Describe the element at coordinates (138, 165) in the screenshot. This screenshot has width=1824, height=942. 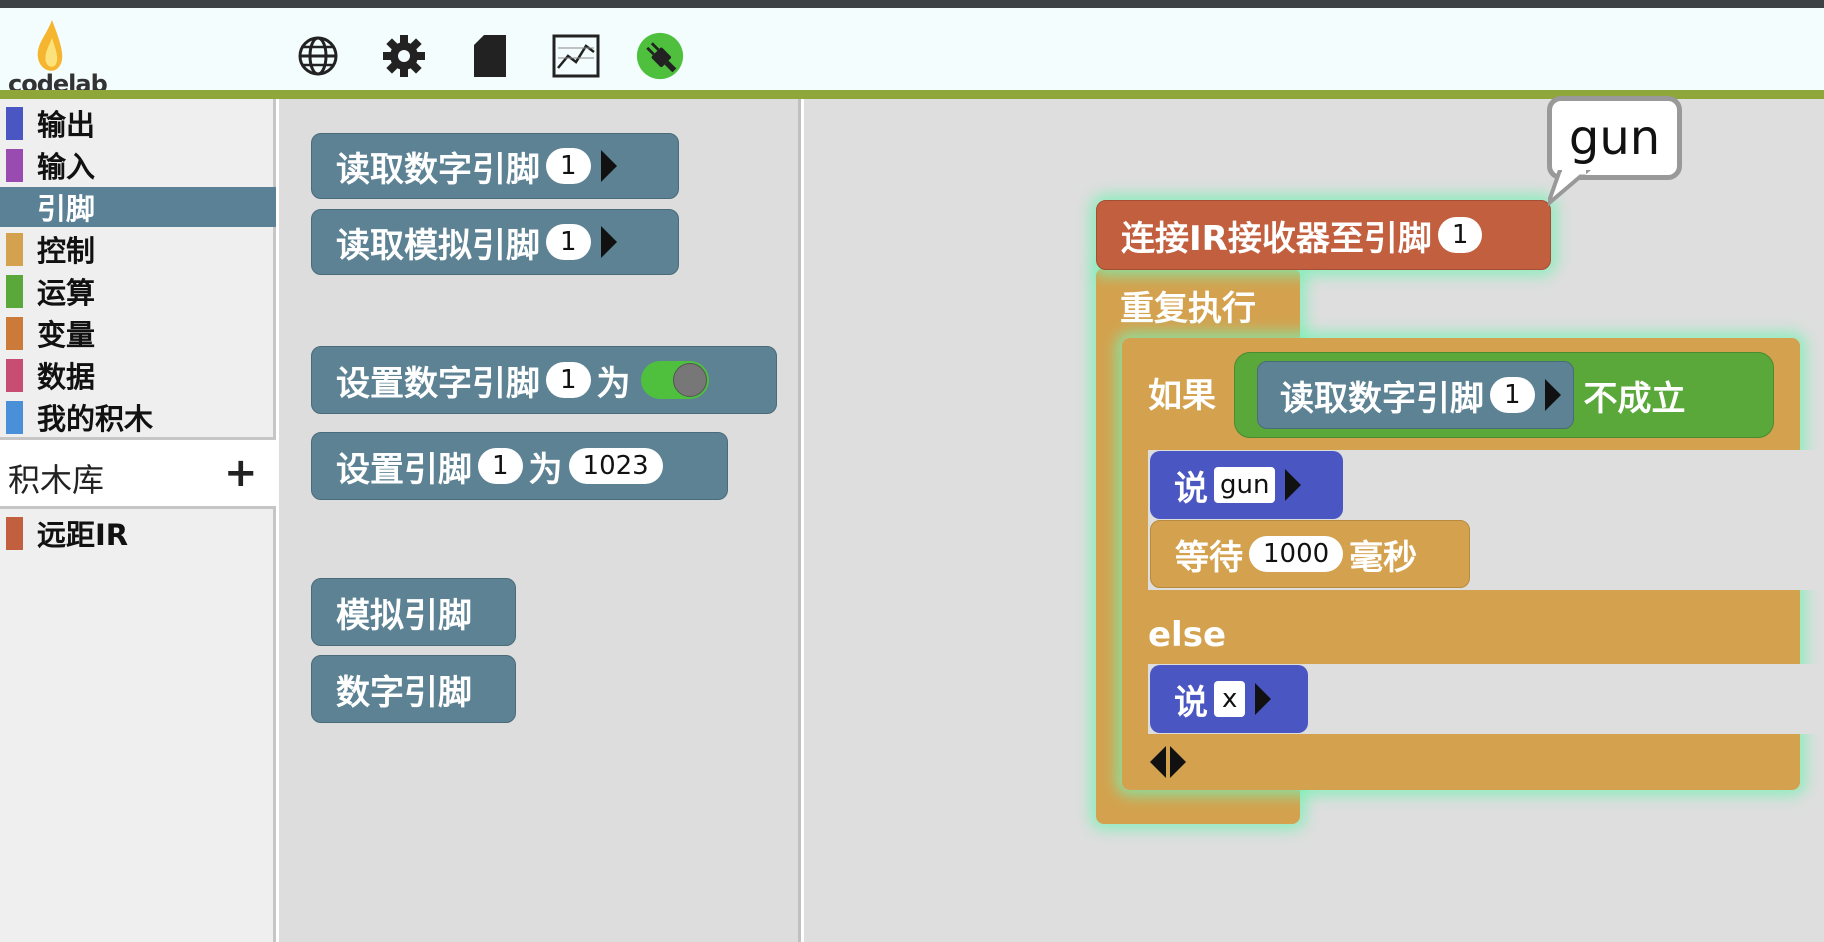
I see `category-input: 输入` at that location.